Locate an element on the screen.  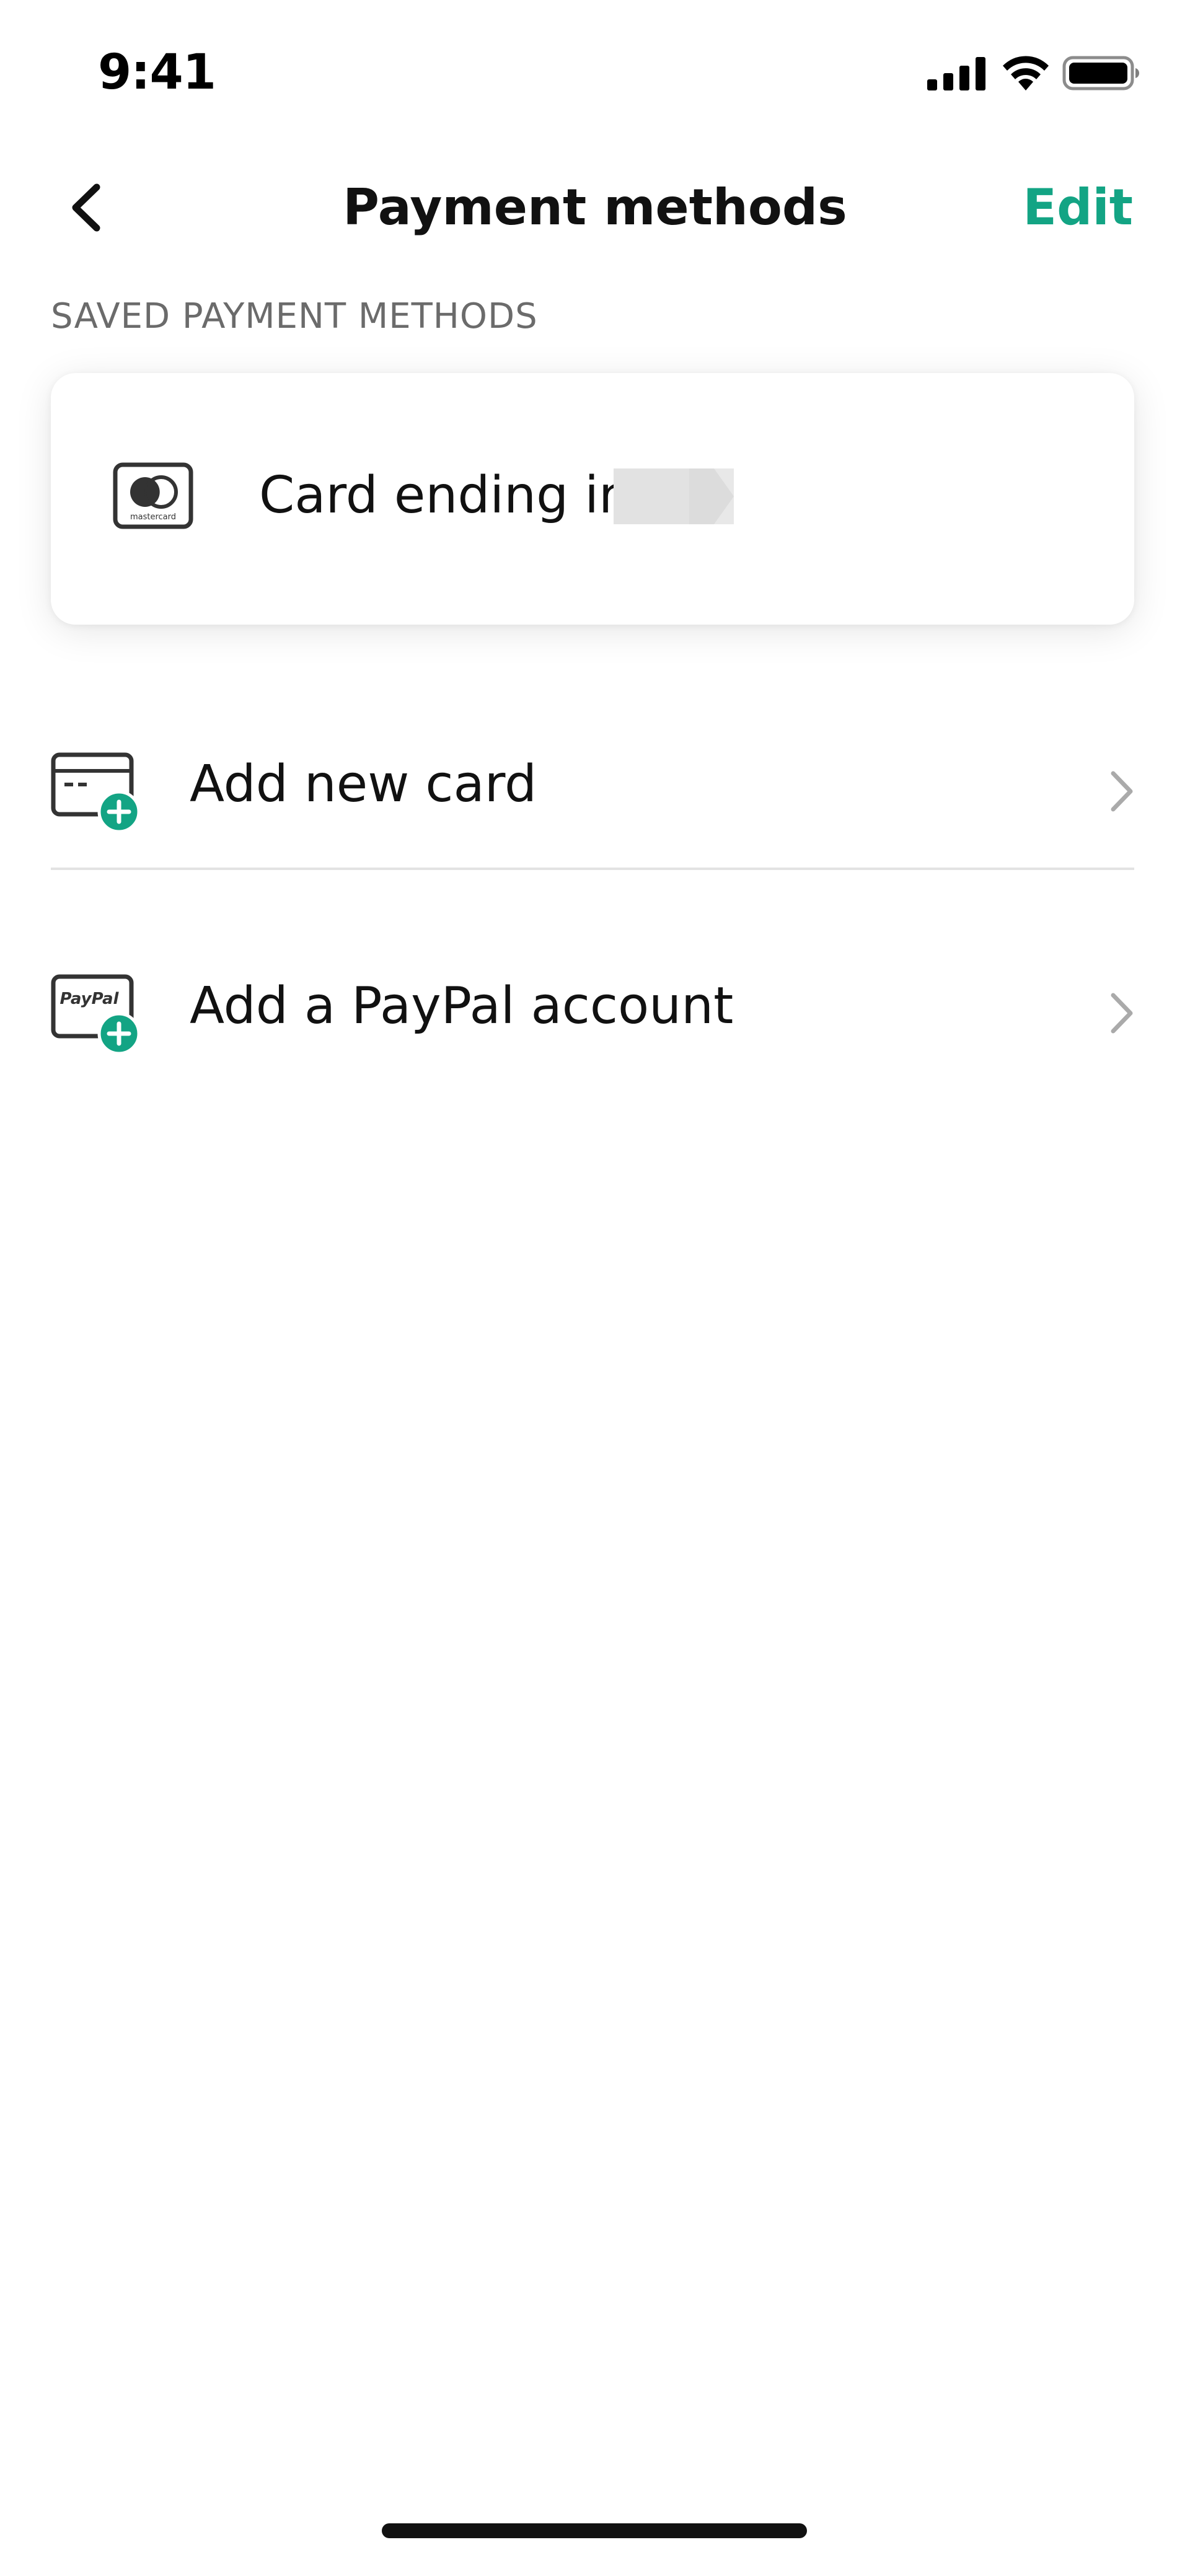
status-time: 9:41 is located at coordinates (157, 72).